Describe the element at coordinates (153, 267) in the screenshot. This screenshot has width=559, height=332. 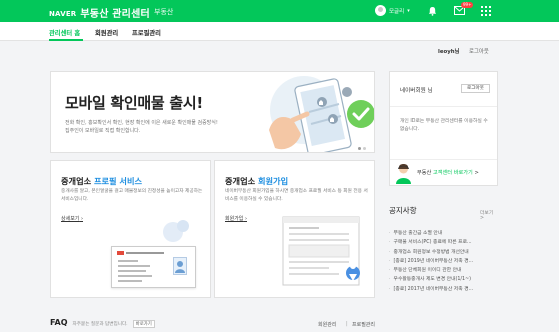
I see `business-card-illustration` at that location.